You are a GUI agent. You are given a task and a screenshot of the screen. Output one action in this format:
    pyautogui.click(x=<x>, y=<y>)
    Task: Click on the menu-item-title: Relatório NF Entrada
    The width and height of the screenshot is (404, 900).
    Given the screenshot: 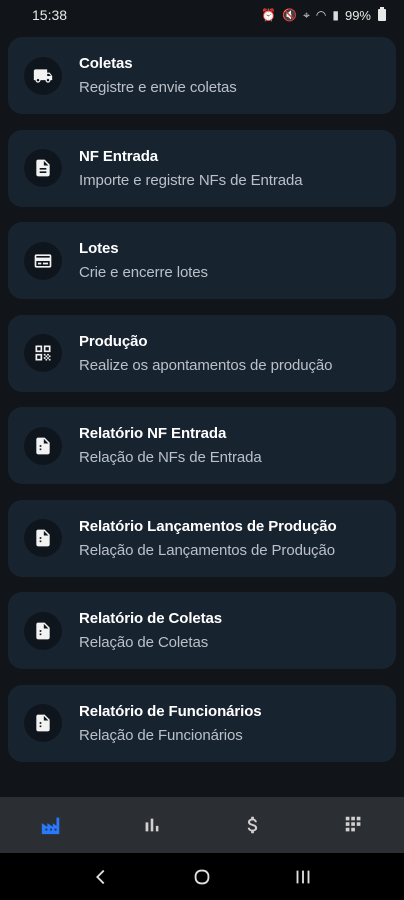 What is the action you would take?
    pyautogui.click(x=153, y=433)
    